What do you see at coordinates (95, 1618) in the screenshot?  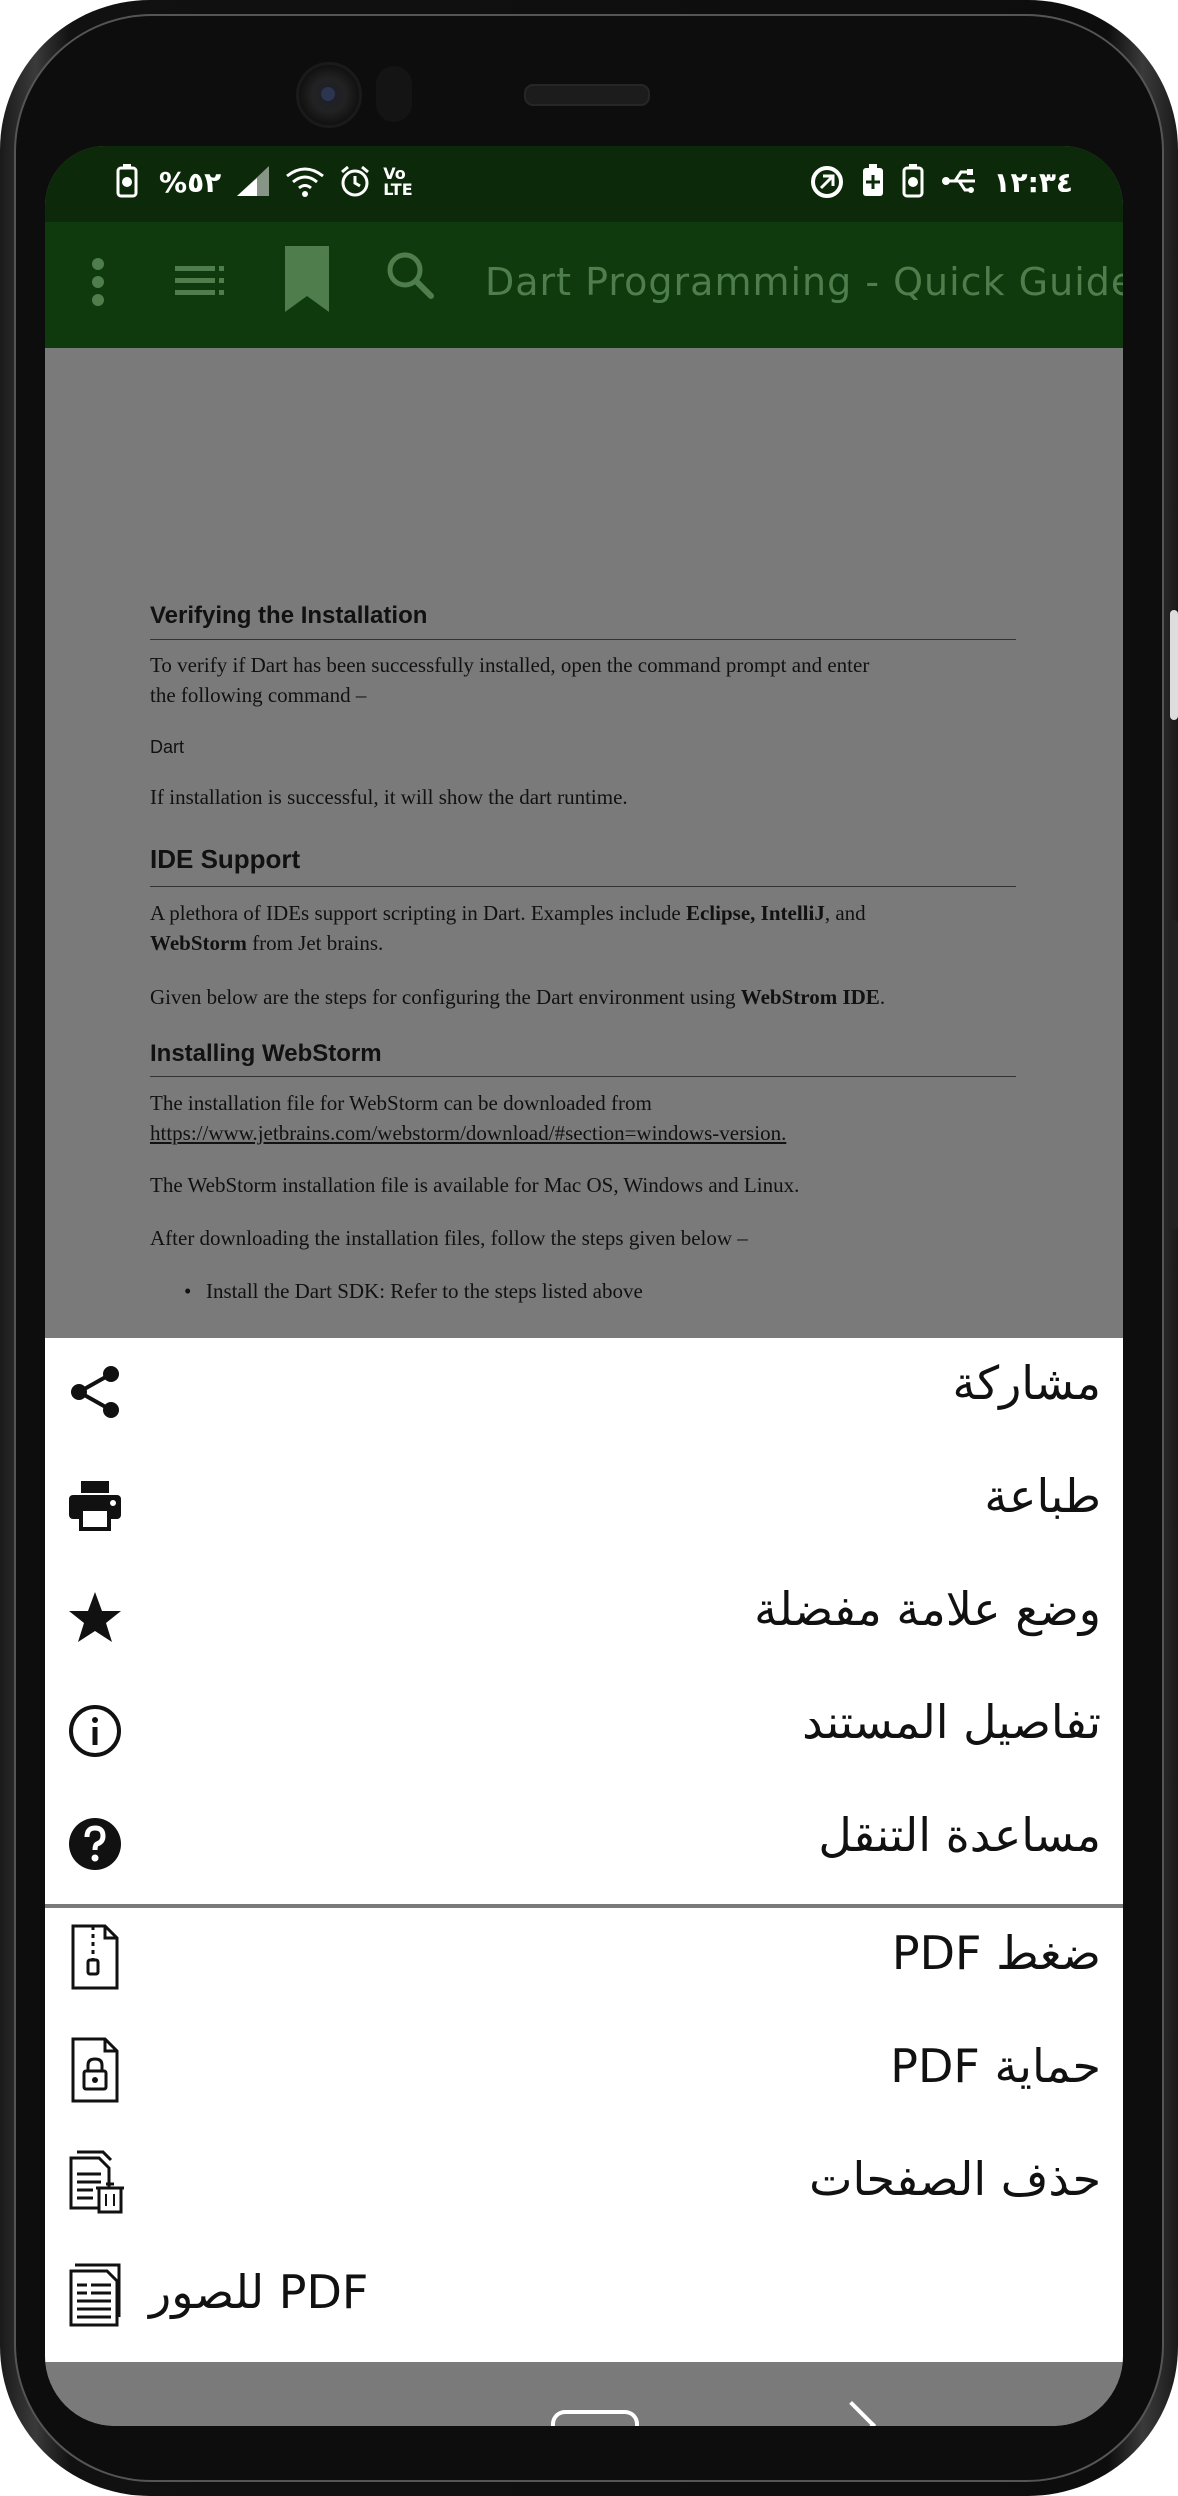 I see `star-icon` at bounding box center [95, 1618].